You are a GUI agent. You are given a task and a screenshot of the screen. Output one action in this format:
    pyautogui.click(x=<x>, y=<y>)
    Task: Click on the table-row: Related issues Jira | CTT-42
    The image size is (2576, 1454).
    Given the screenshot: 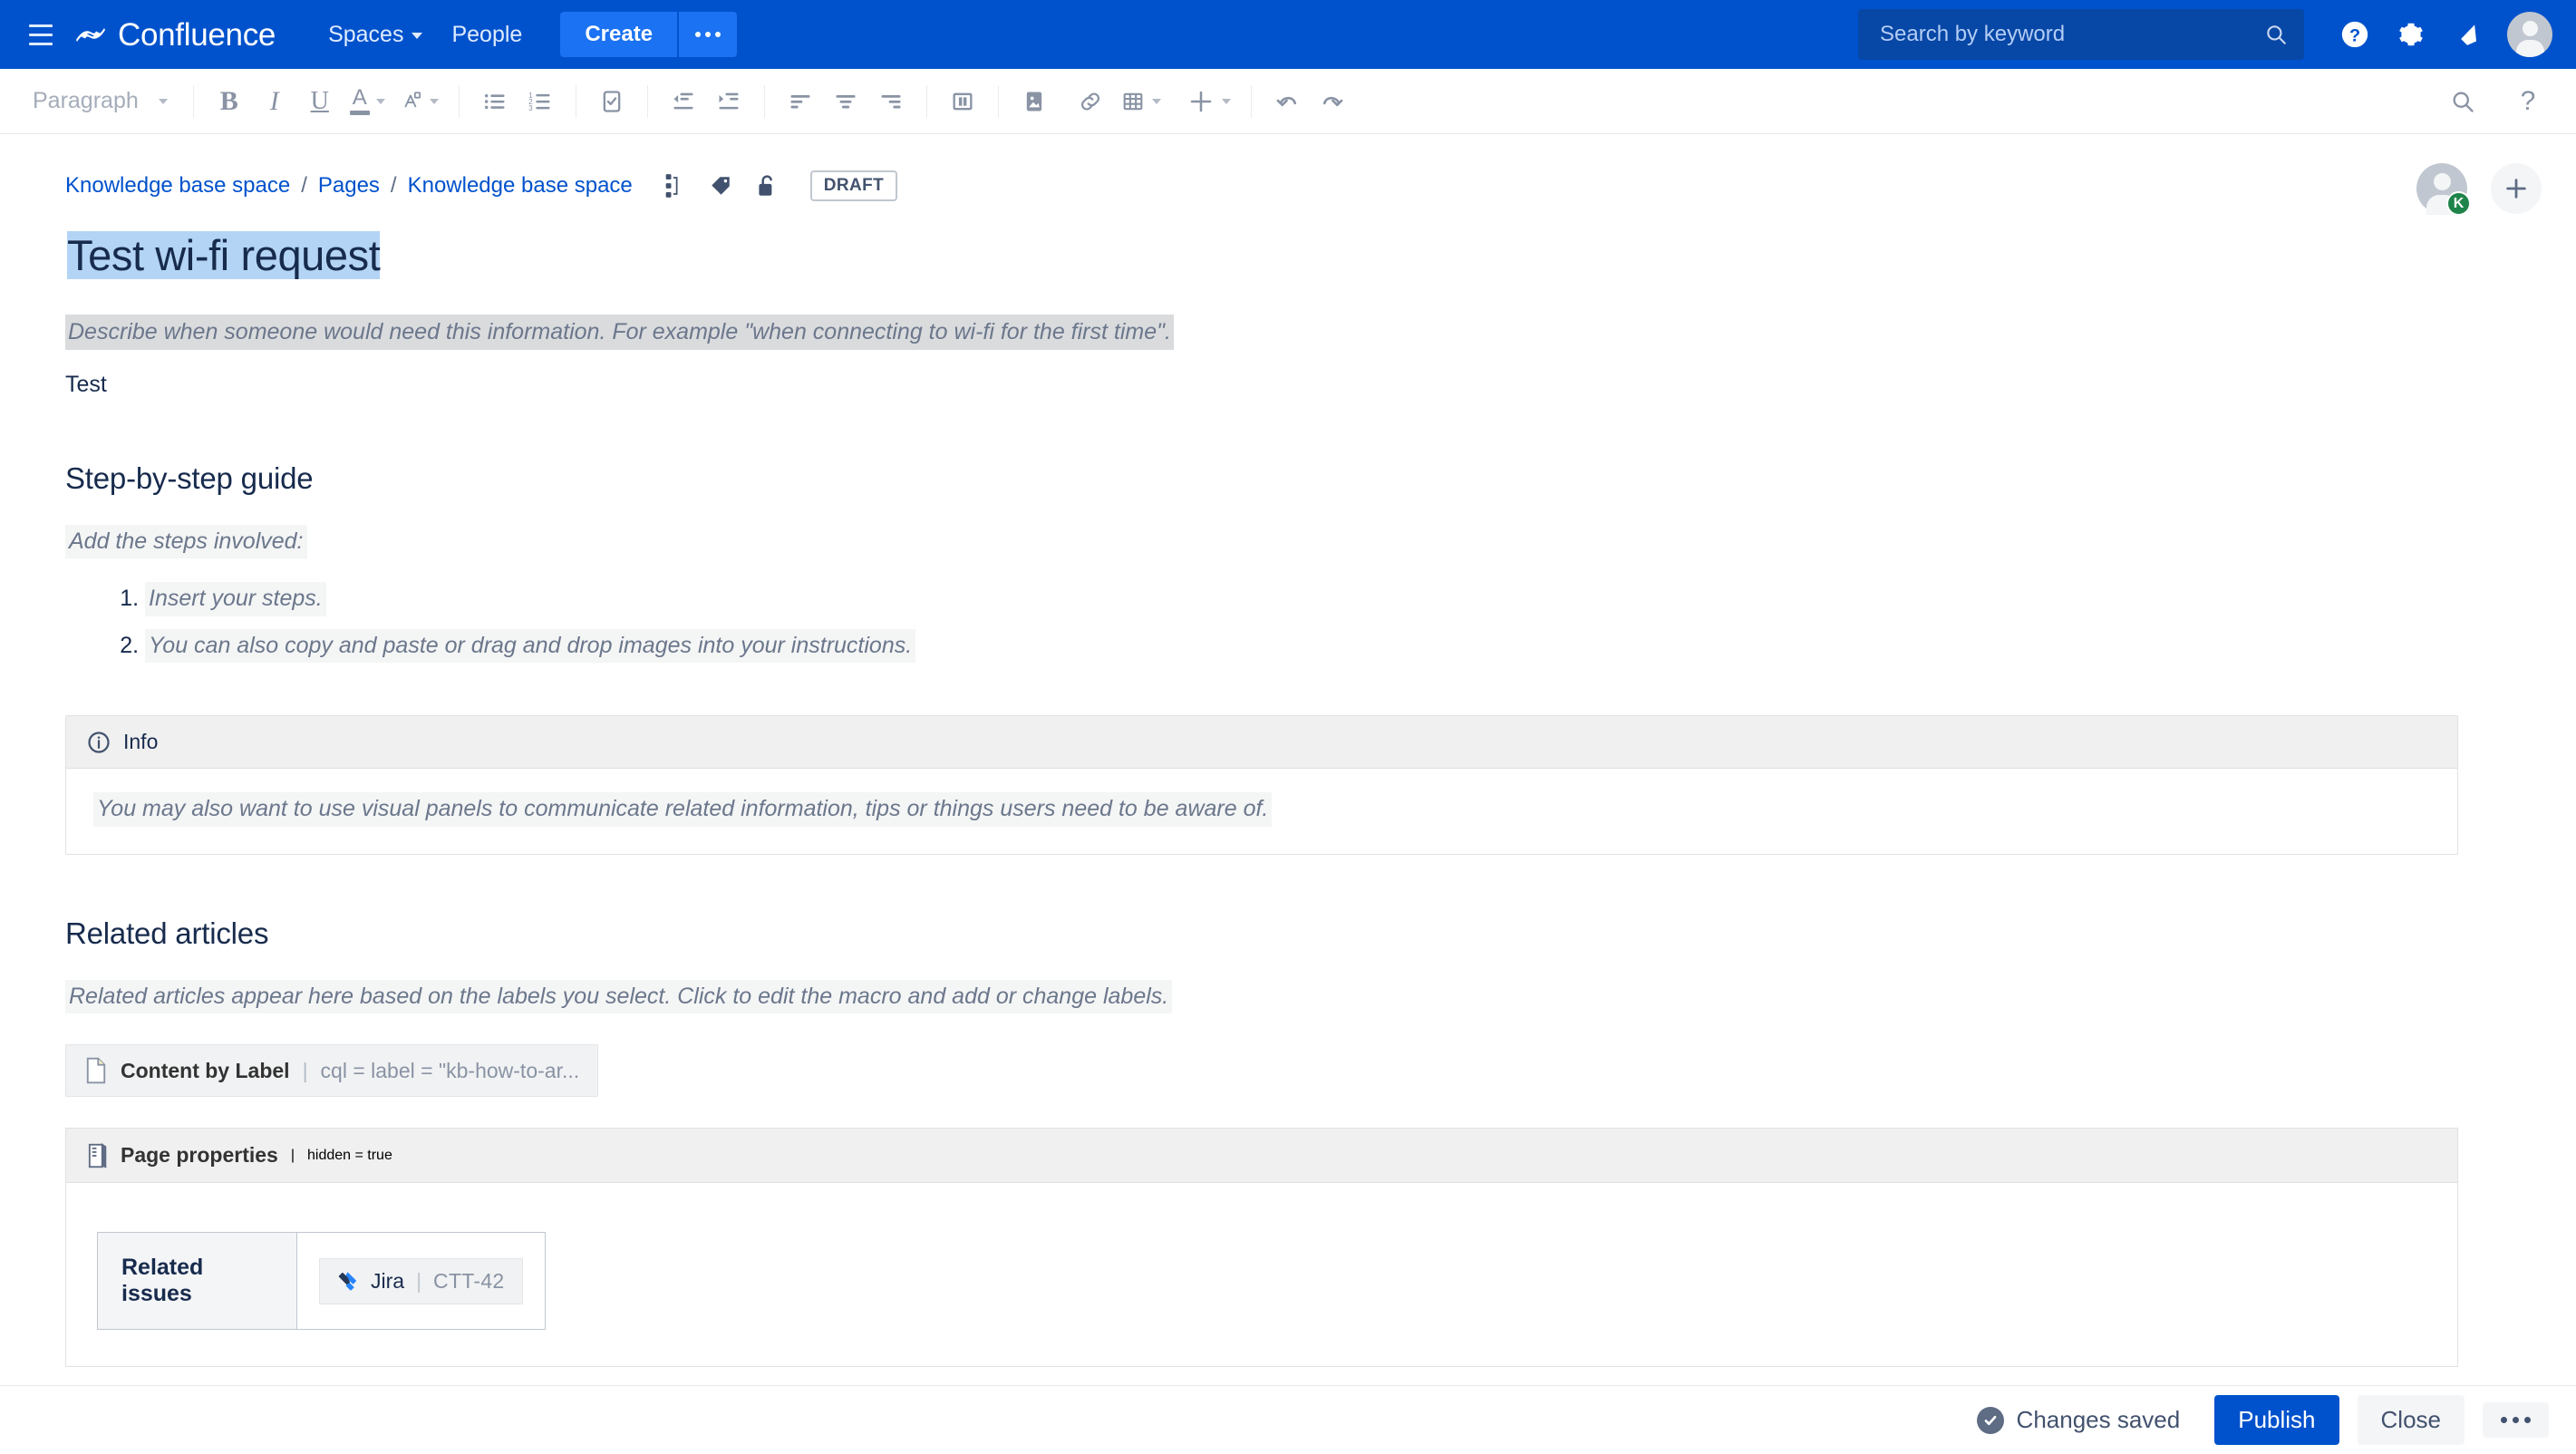 What is the action you would take?
    pyautogui.click(x=321, y=1281)
    